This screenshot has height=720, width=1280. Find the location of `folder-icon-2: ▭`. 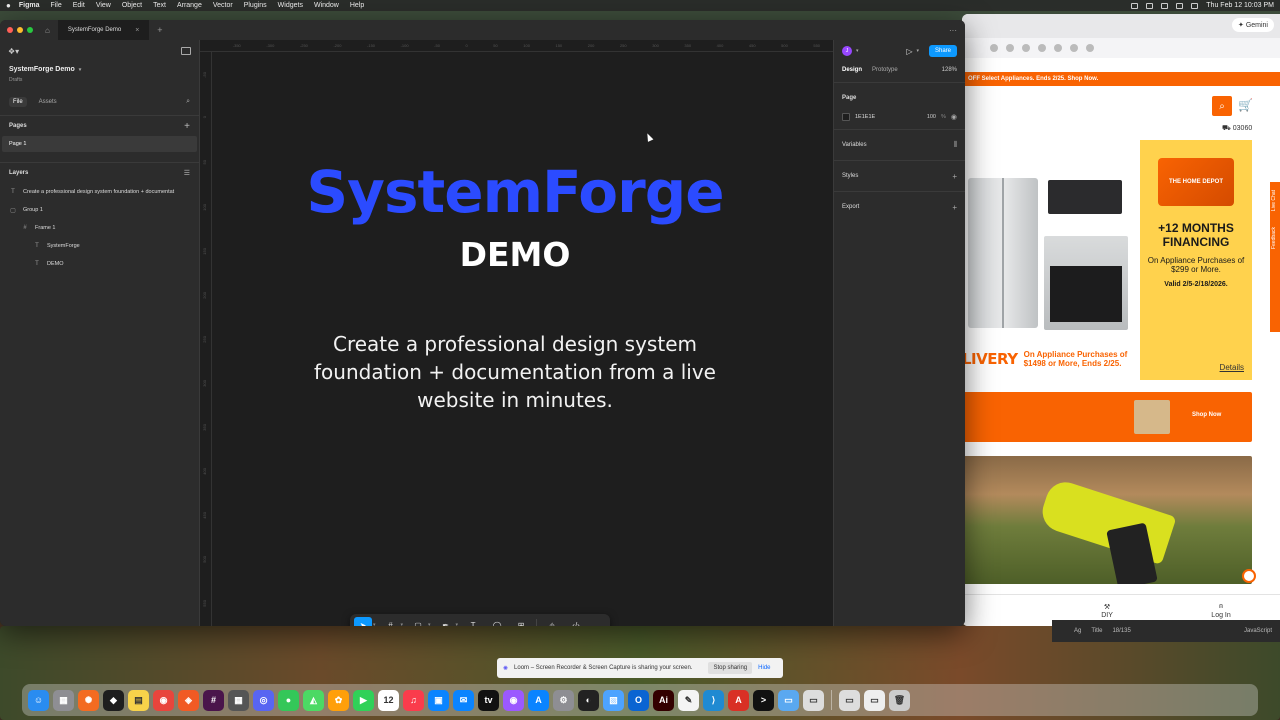

folder-icon-2: ▭ is located at coordinates (813, 700).